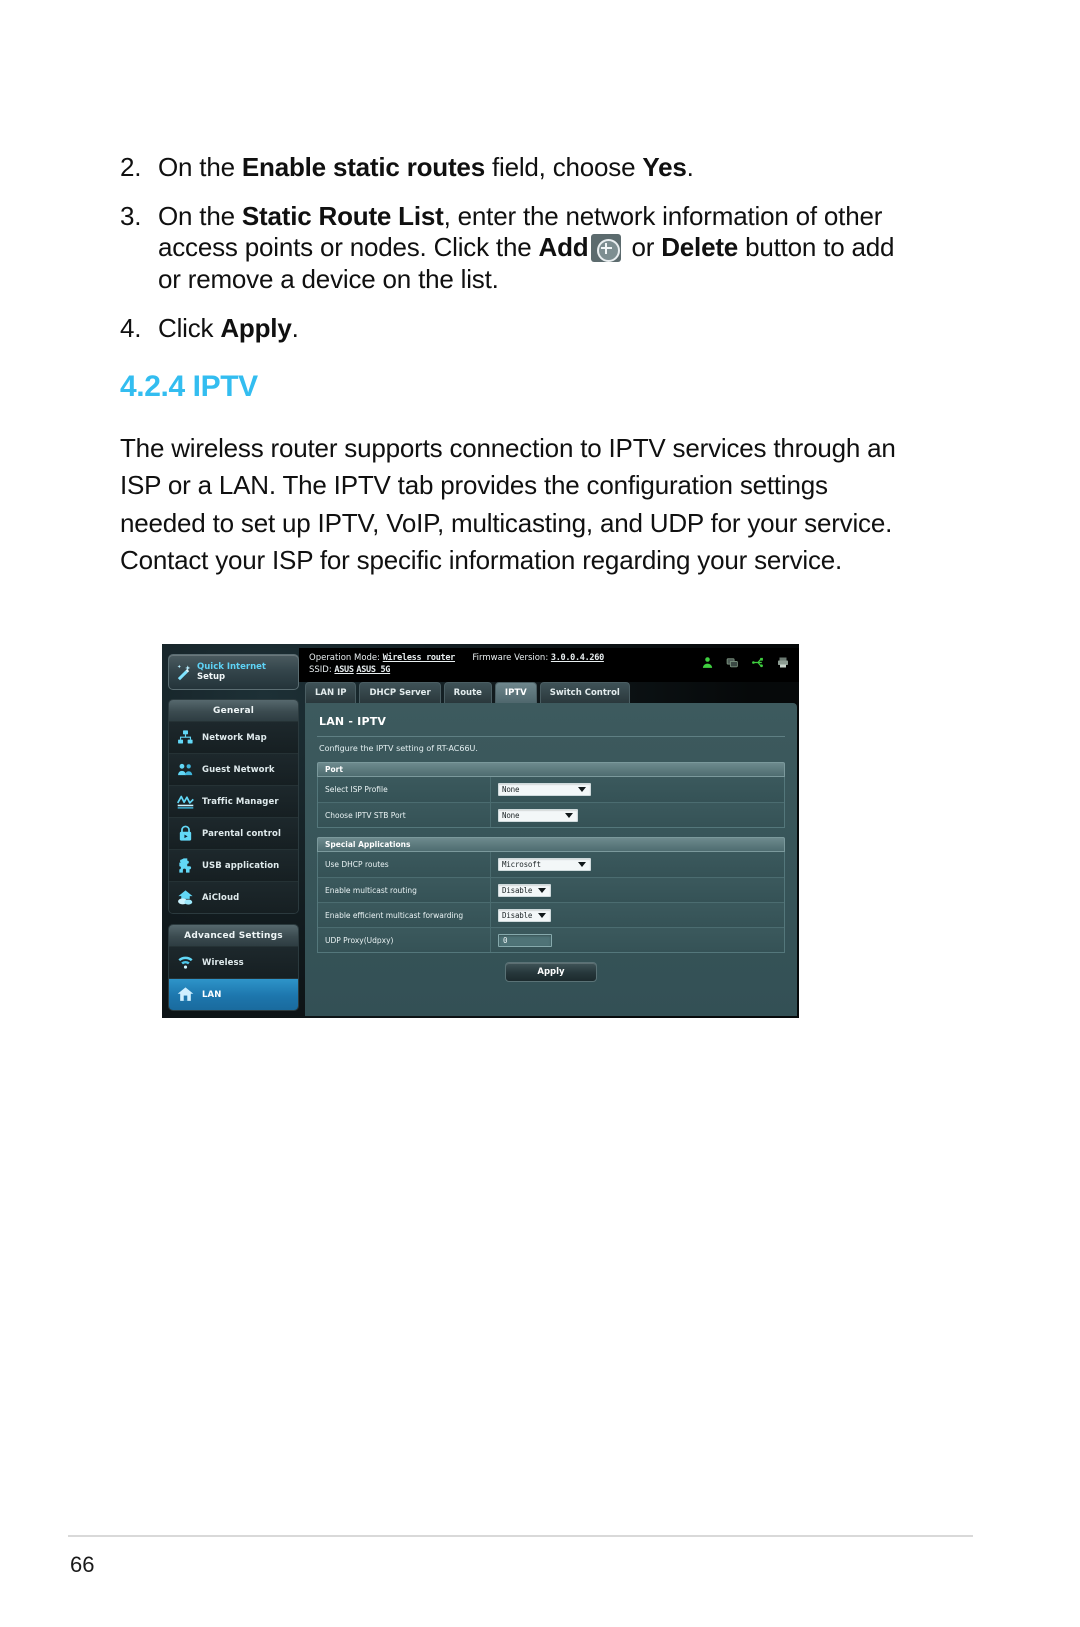 The image size is (1080, 1627). What do you see at coordinates (563, 167) in the screenshot?
I see `step-text-mid: field, choose` at bounding box center [563, 167].